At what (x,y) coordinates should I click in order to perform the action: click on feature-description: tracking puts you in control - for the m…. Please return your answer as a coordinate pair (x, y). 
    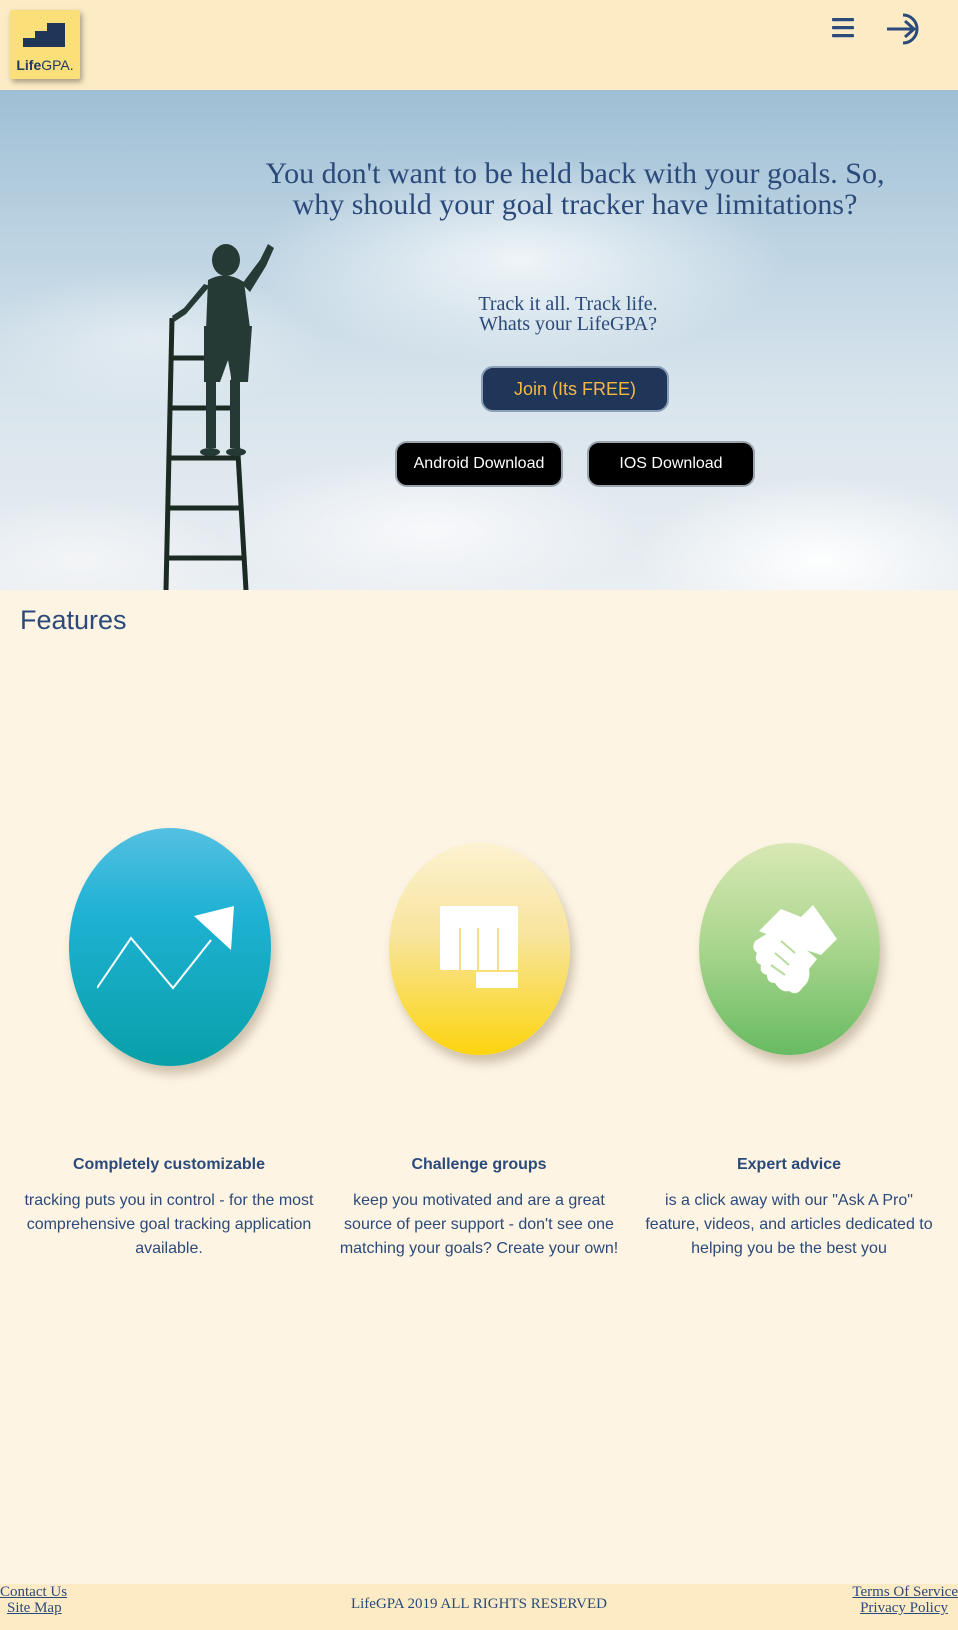
    Looking at the image, I should click on (169, 1224).